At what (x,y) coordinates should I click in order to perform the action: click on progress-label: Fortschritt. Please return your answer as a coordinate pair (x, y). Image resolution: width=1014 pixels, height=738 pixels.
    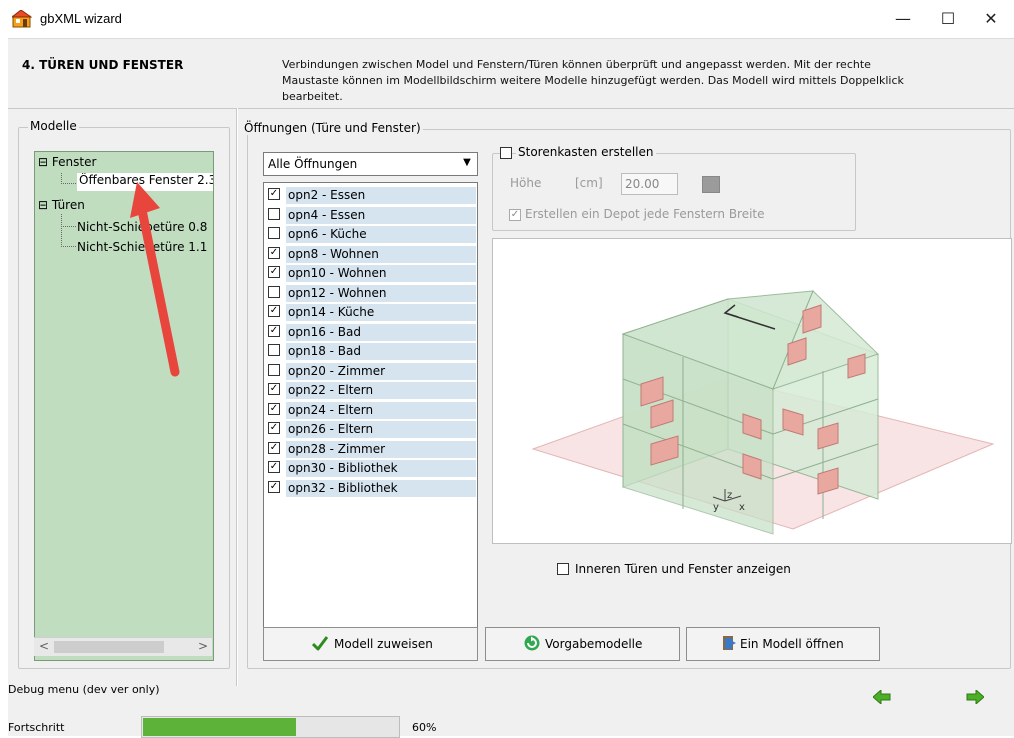
    Looking at the image, I should click on (36, 727).